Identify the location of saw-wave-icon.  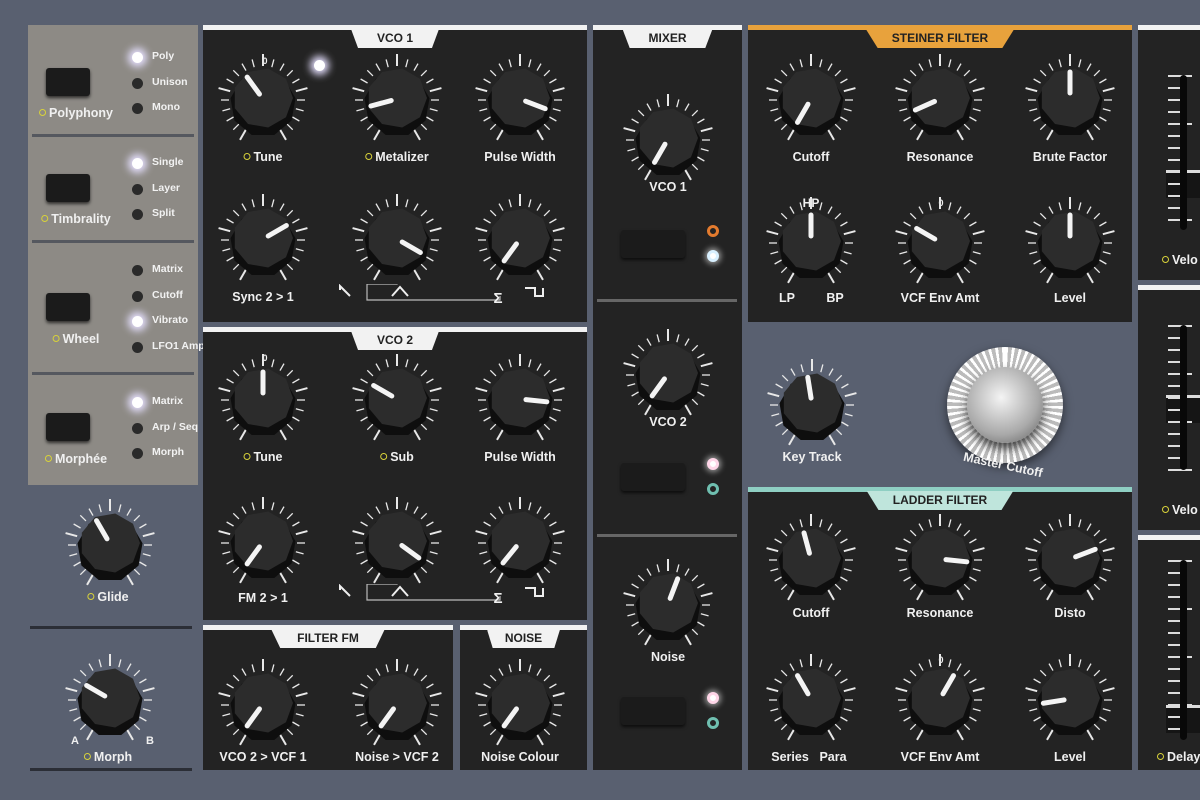
(345, 590).